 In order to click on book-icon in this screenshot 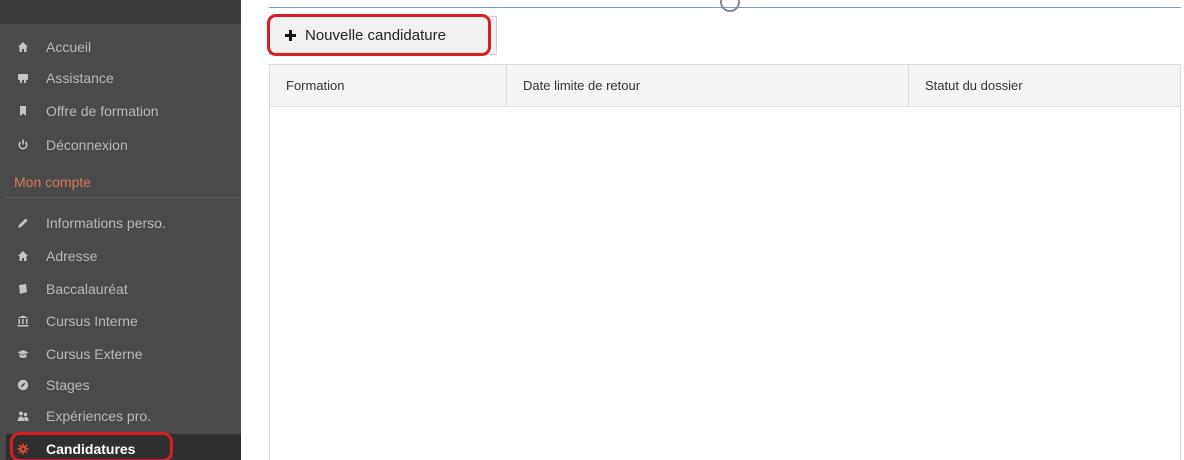, I will do `click(23, 289)`.